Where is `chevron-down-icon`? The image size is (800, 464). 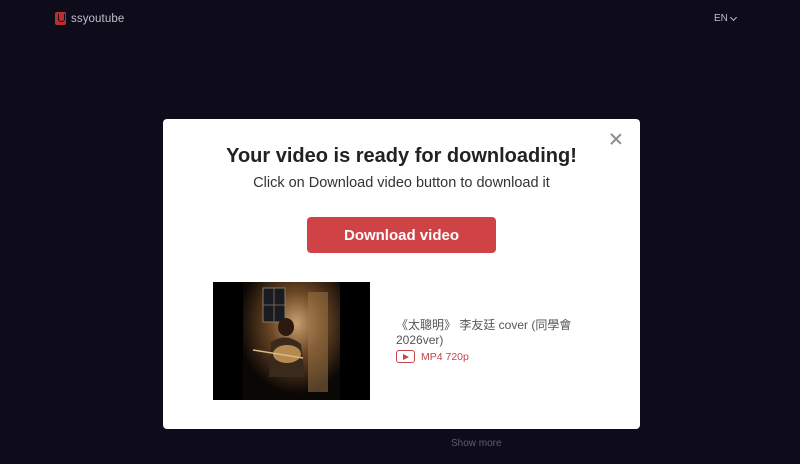
chevron-down-icon is located at coordinates (733, 17).